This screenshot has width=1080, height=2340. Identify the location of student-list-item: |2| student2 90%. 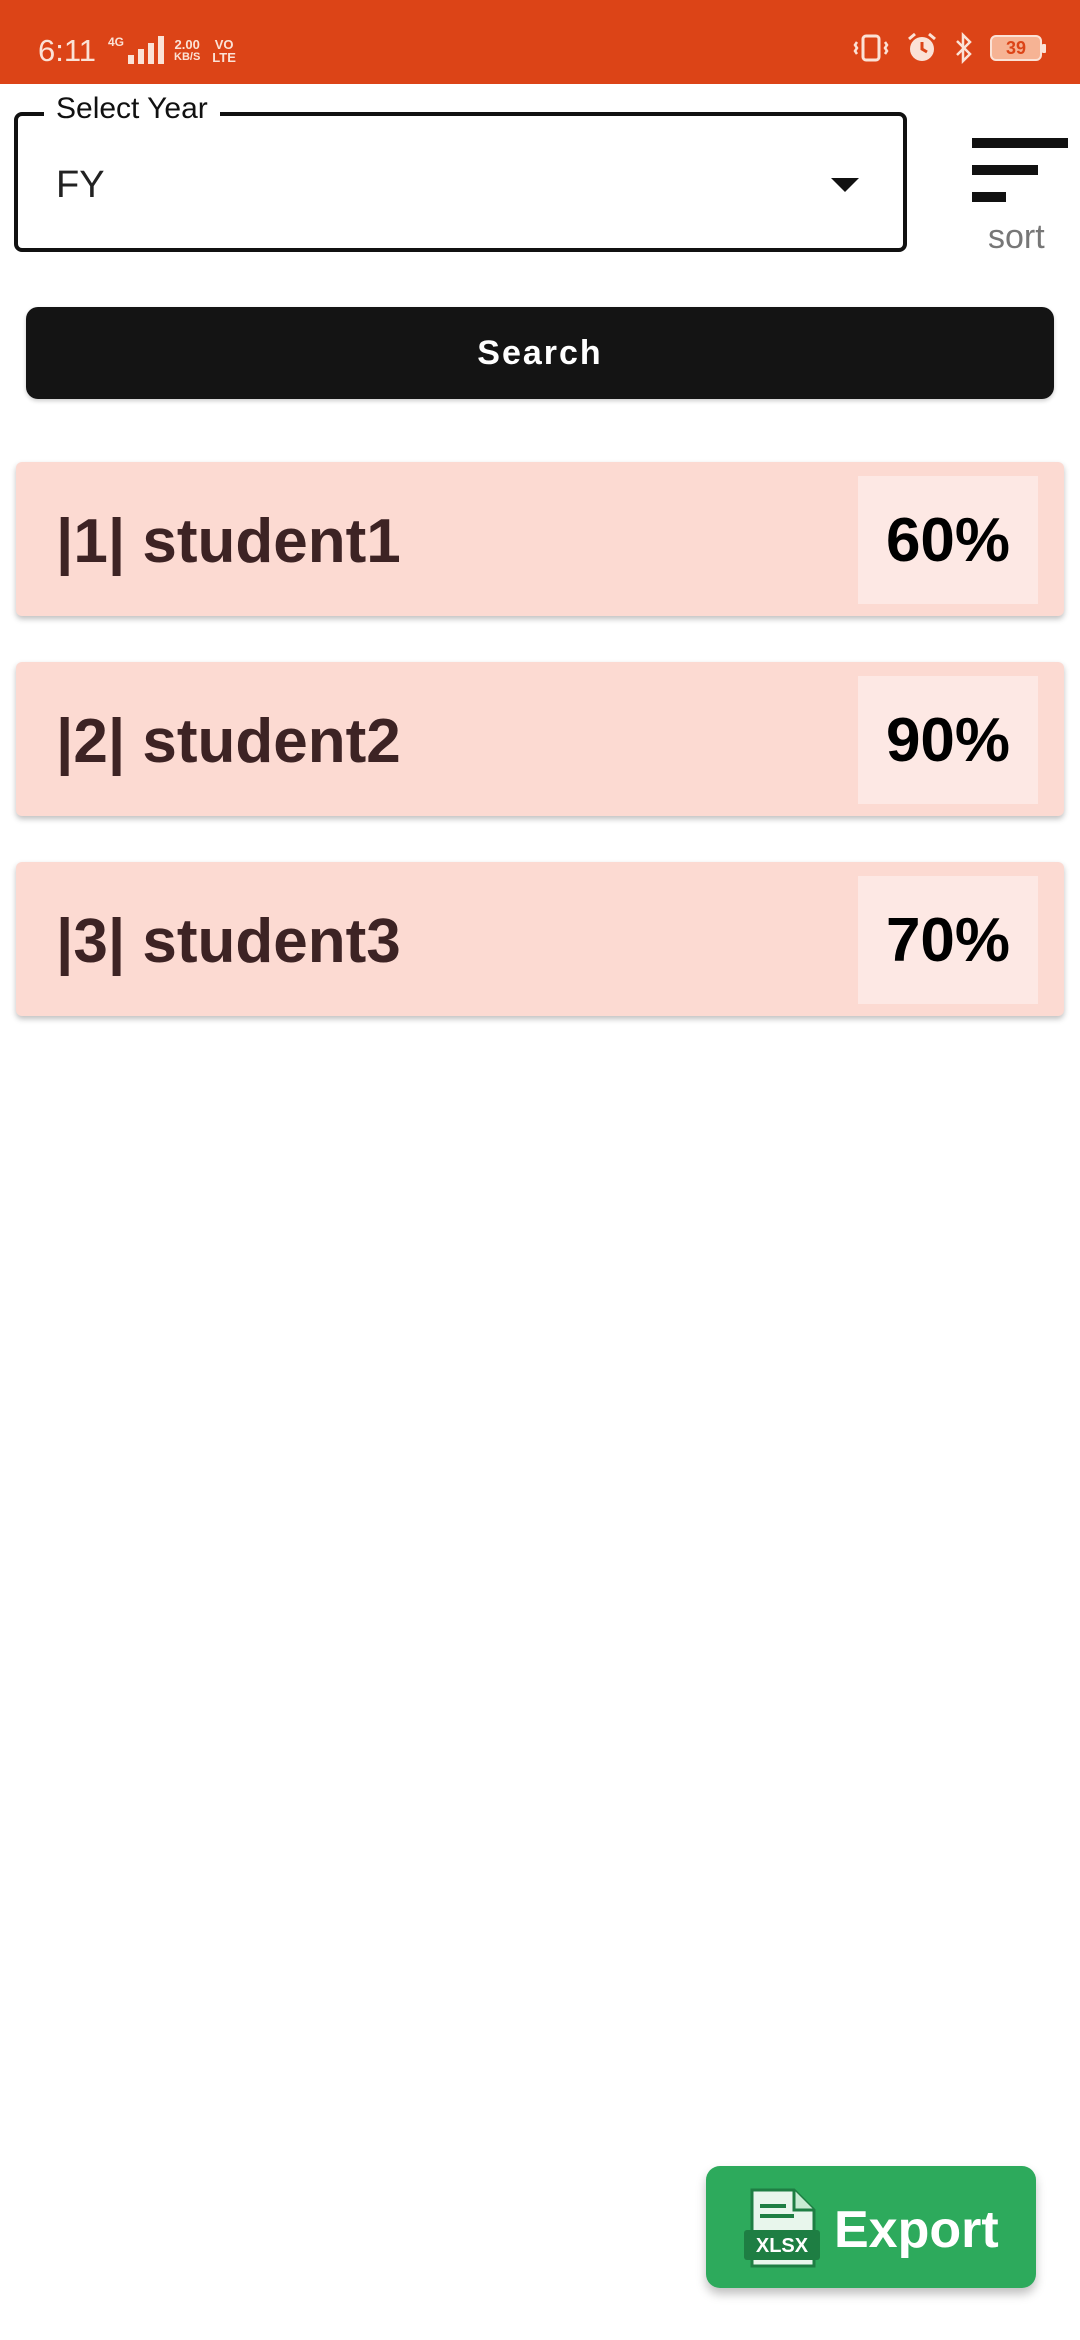
(540, 739).